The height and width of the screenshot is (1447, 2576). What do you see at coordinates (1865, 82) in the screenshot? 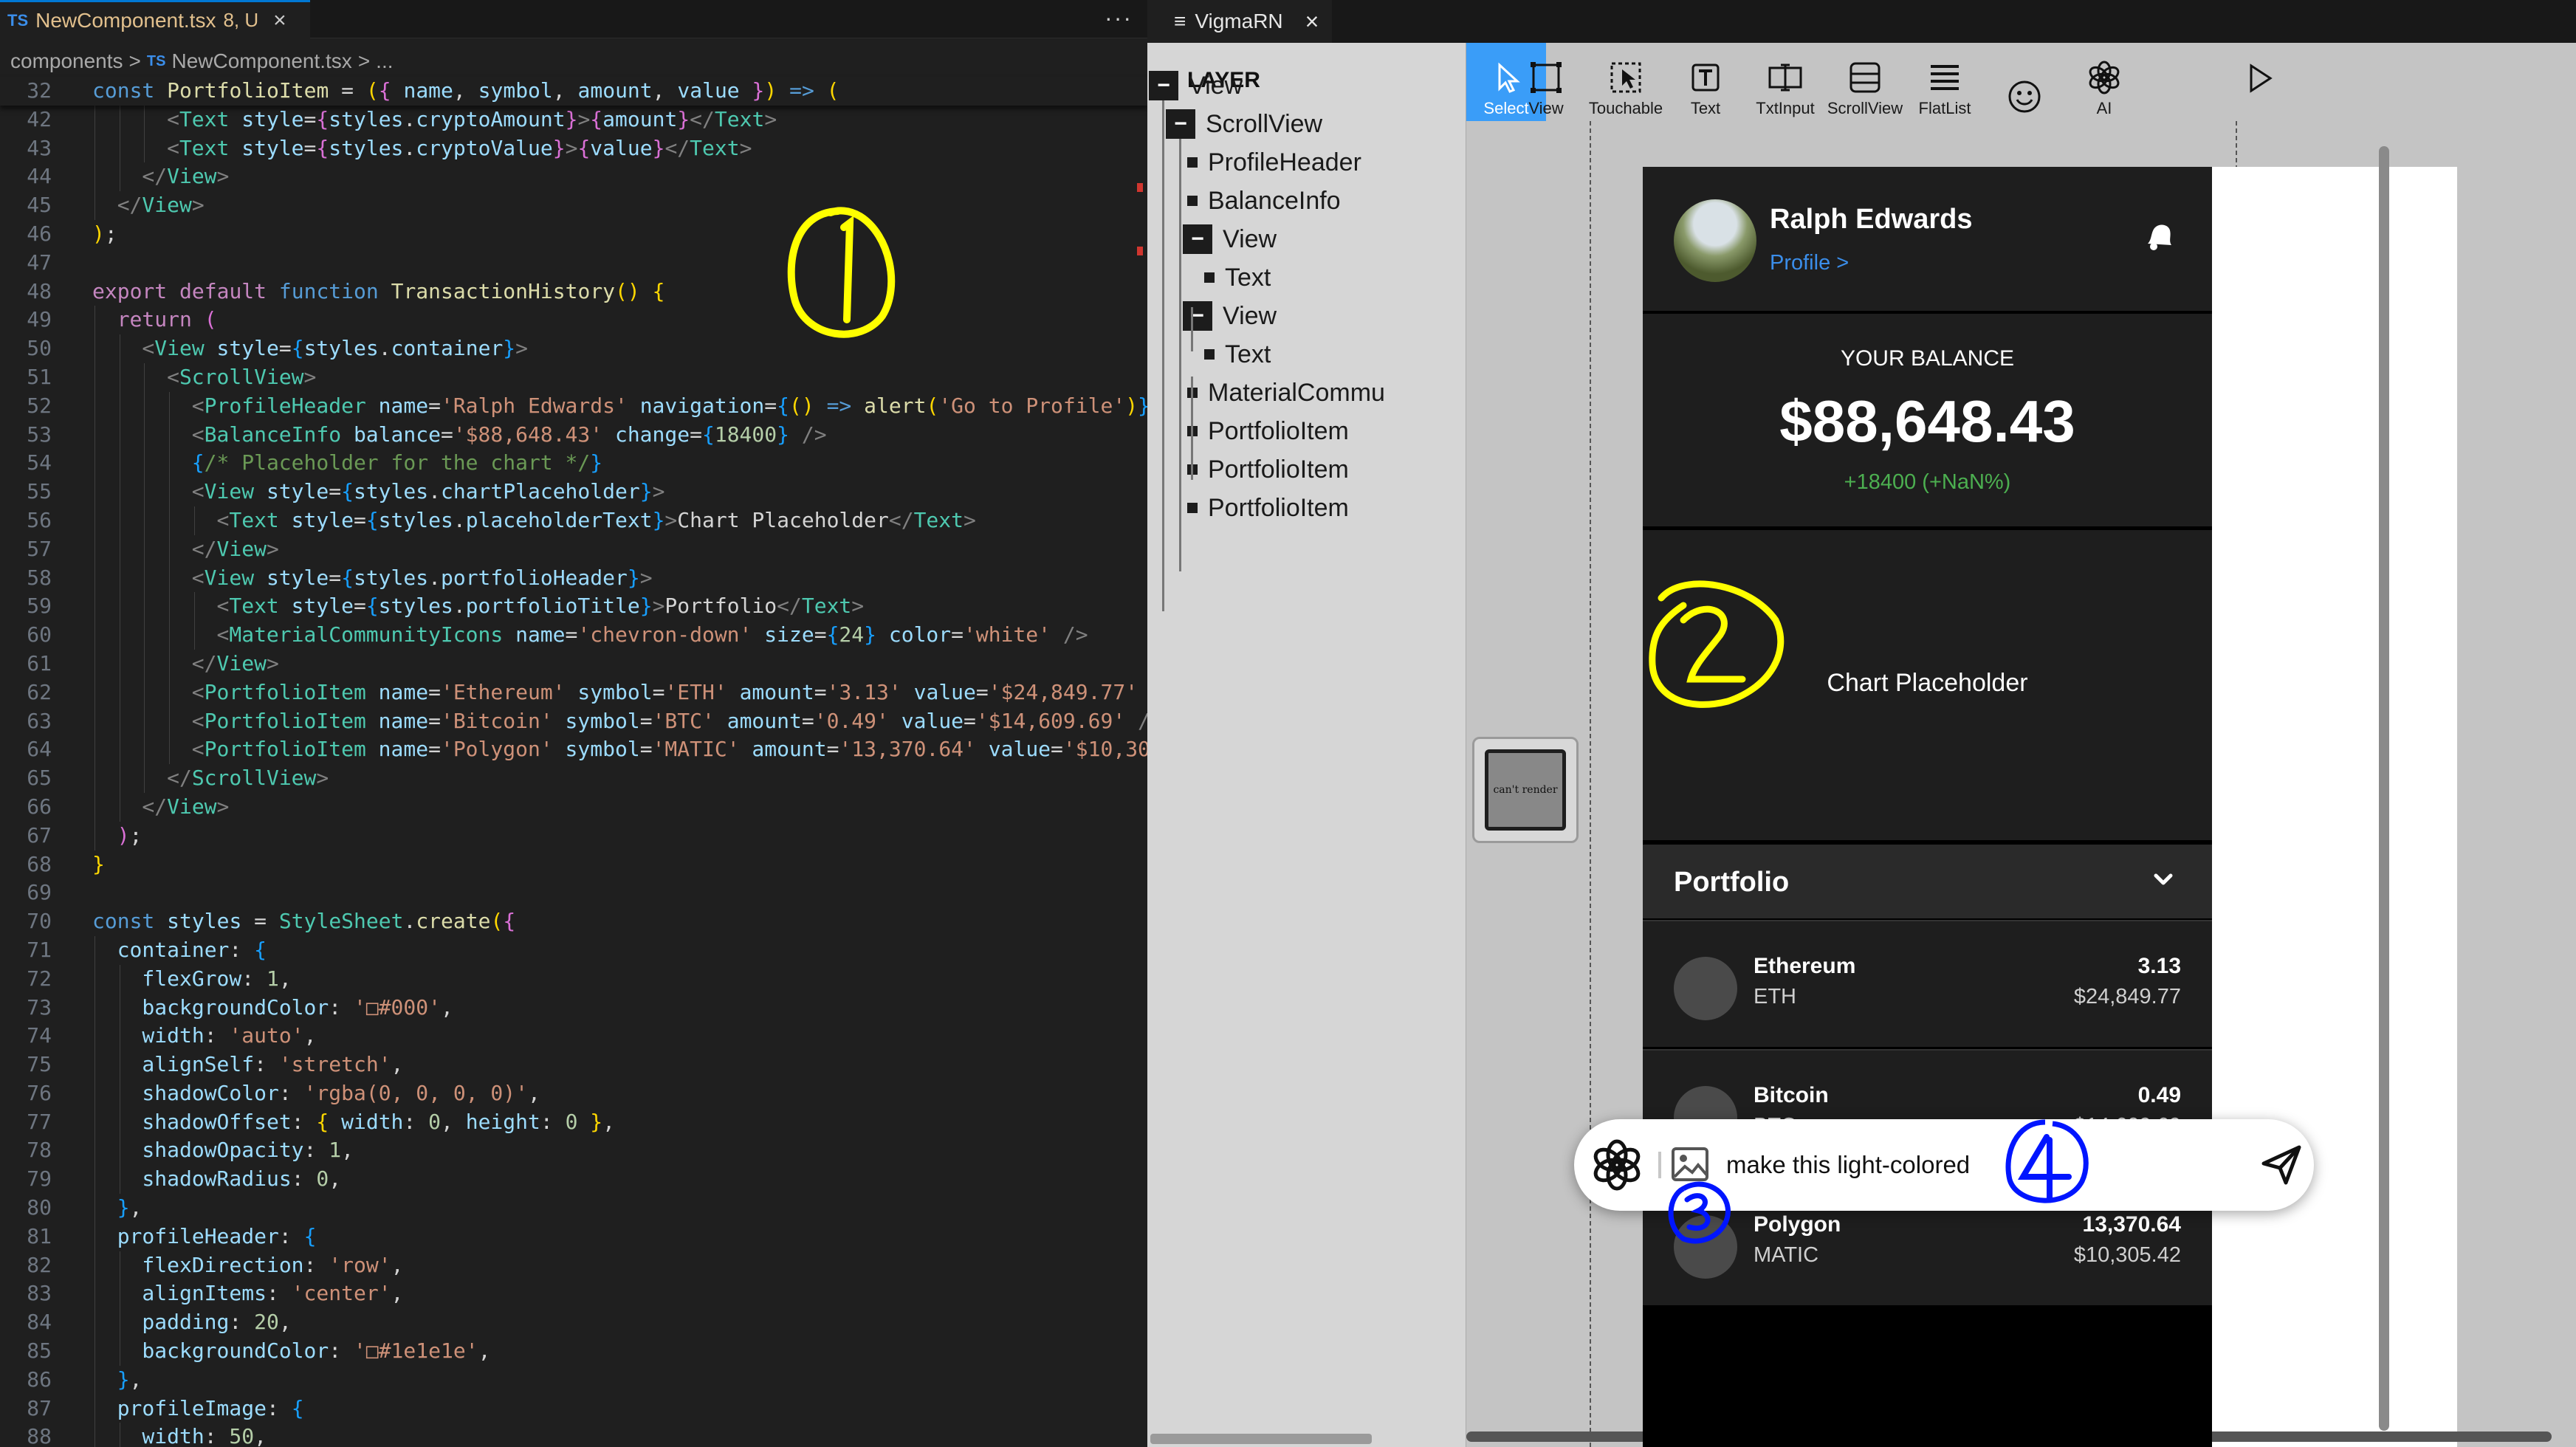
I see `tool-scrollview: ScrollView` at bounding box center [1865, 82].